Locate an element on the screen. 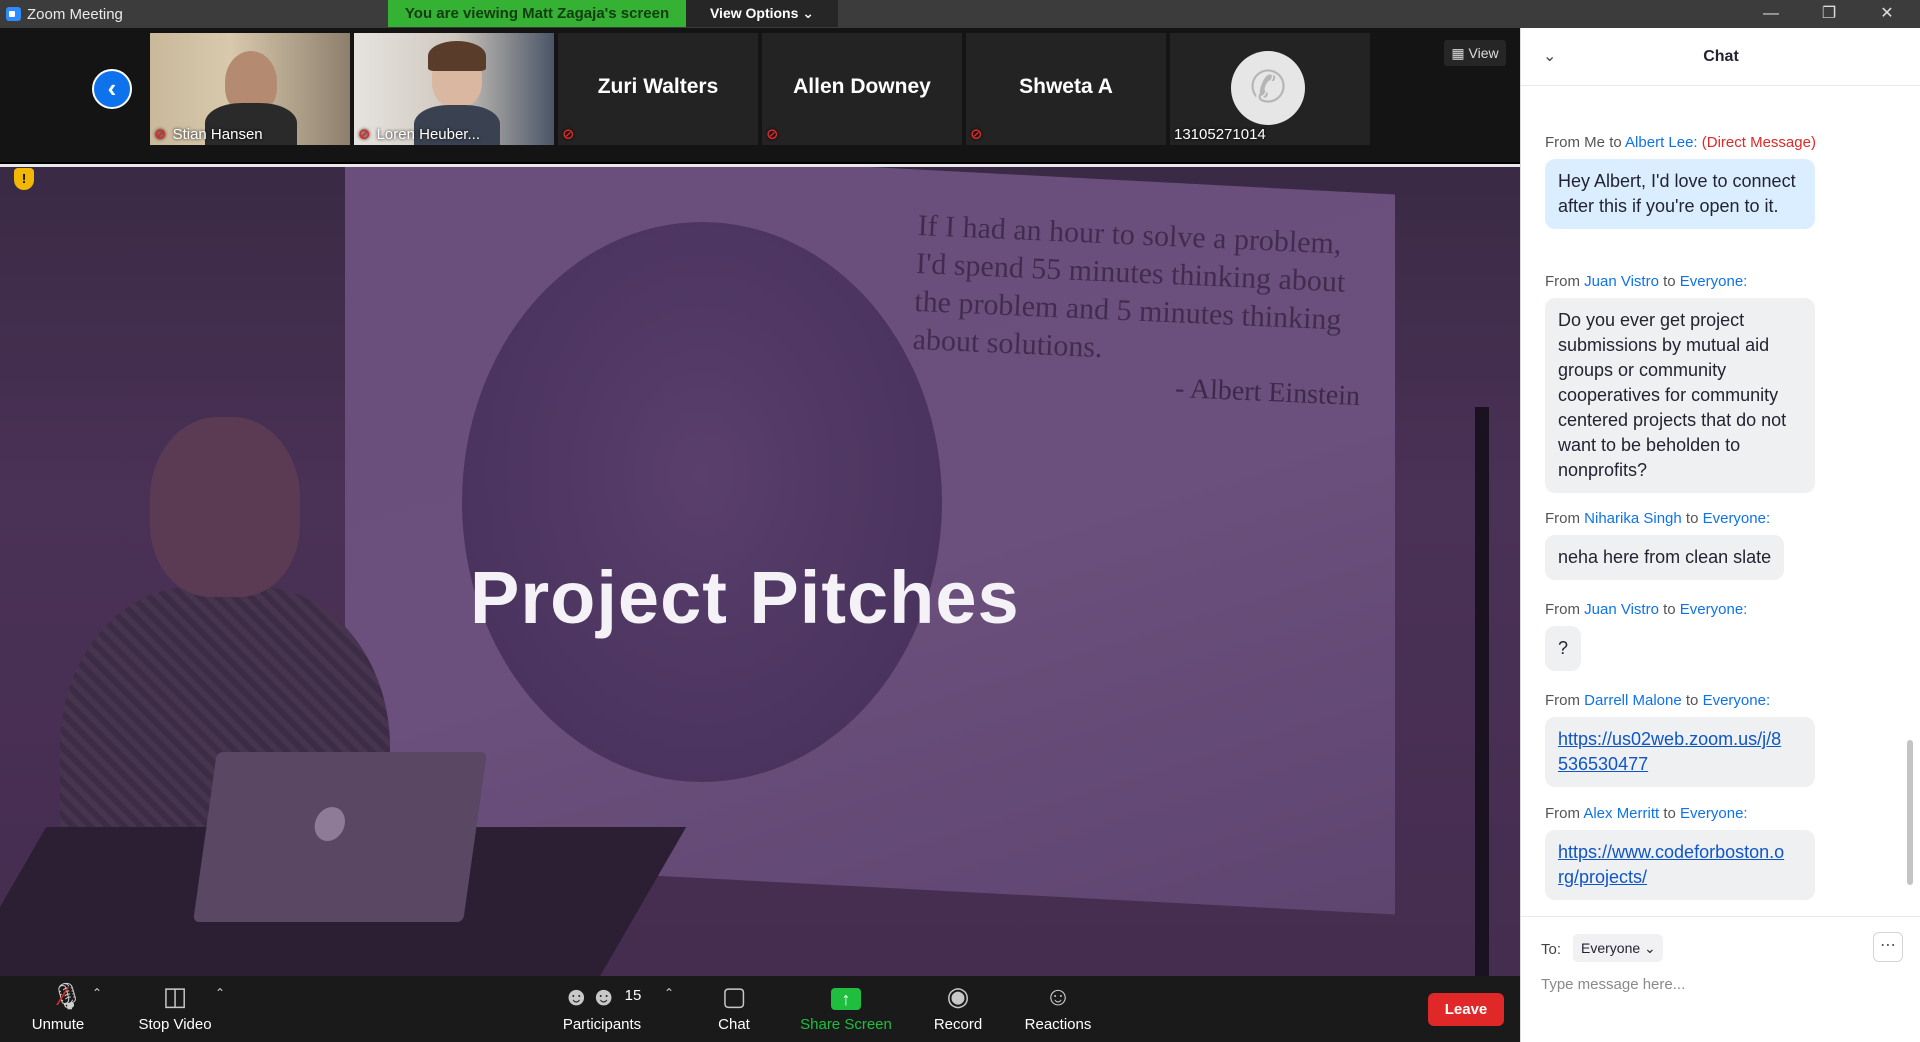 This screenshot has width=1920, height=1042. participant-tile: Allen Downey ⊘ is located at coordinates (862, 89).